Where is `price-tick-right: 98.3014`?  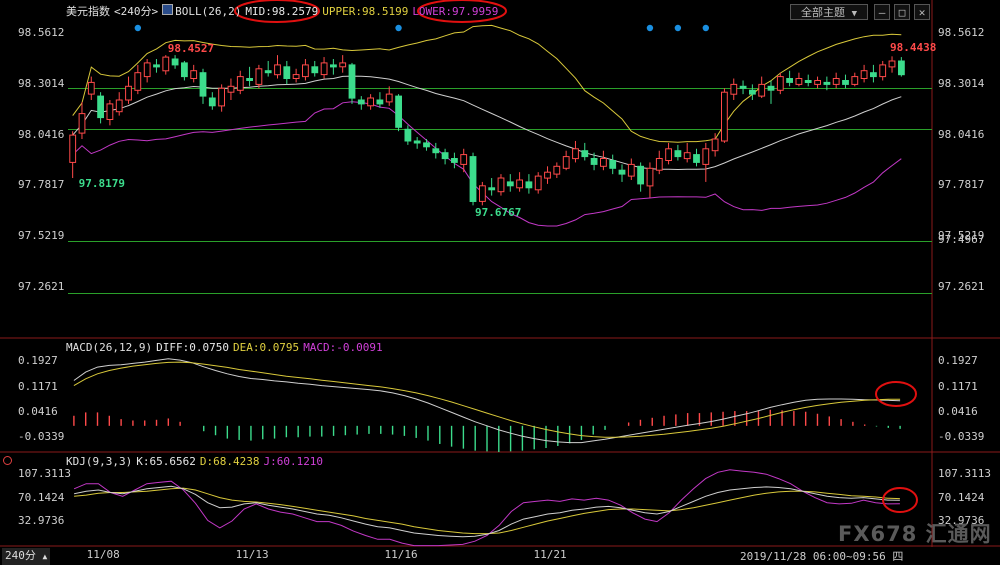
price-tick-right: 98.3014 is located at coordinates (961, 84).